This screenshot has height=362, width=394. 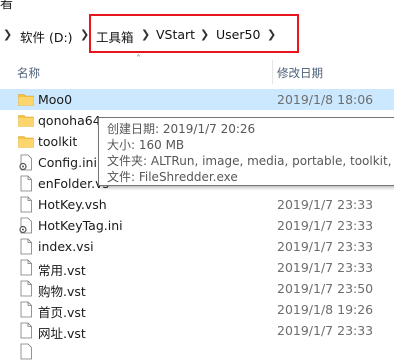 I want to click on file-name: 首页.vst, so click(x=62, y=312).